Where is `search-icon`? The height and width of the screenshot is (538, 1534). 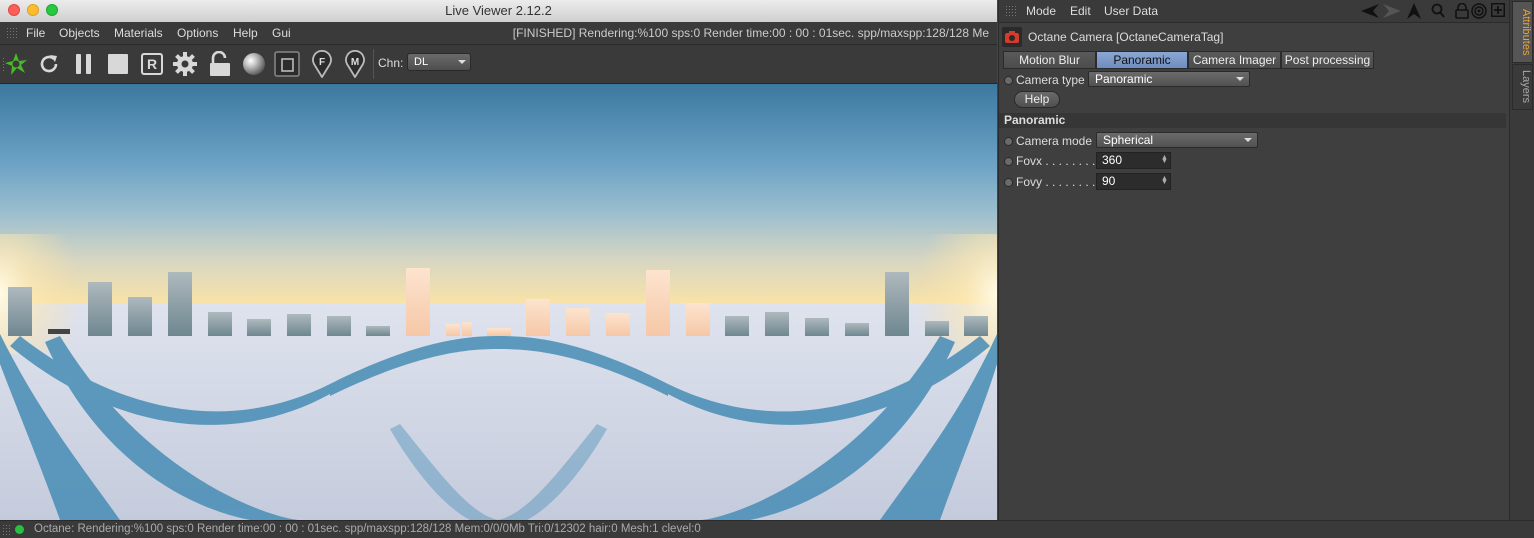 search-icon is located at coordinates (1438, 11).